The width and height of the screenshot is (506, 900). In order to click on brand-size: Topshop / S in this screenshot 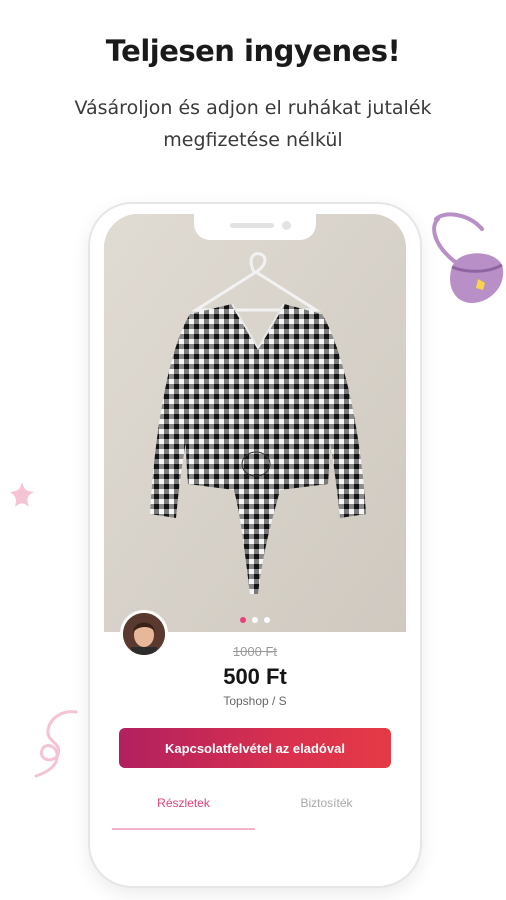, I will do `click(255, 701)`.